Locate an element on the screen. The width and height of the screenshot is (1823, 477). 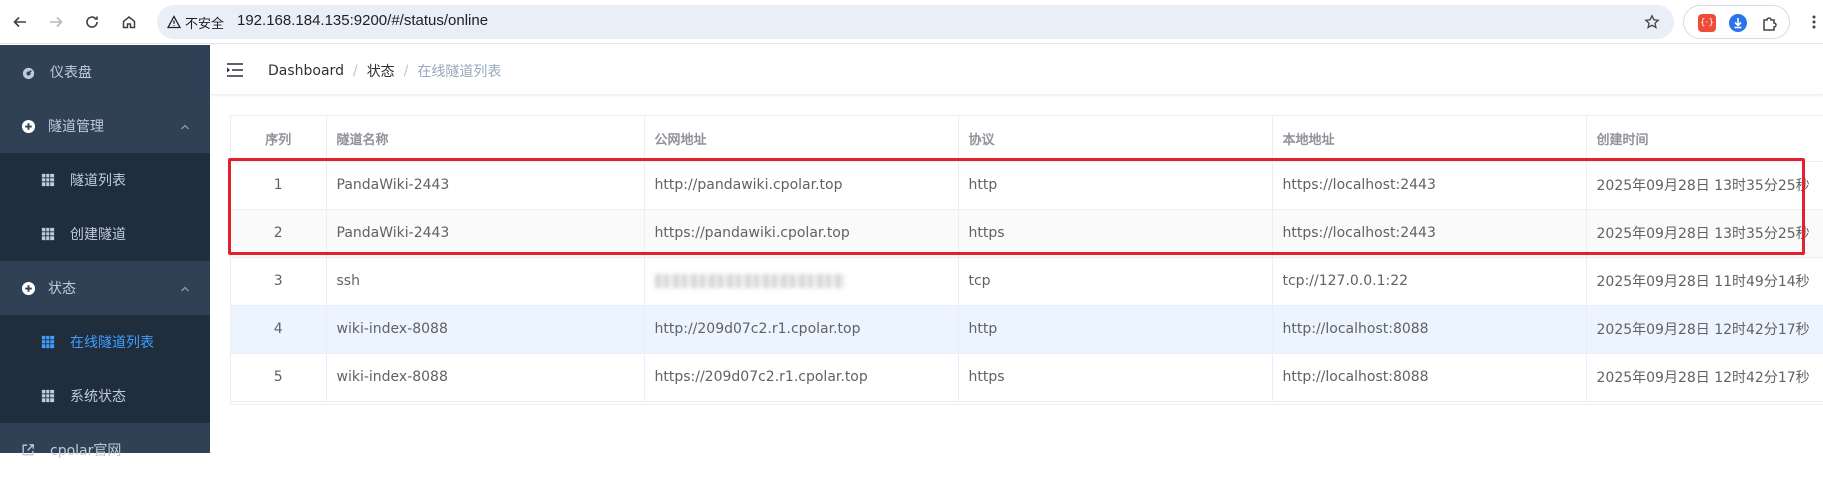
column-header-name: 隧道名称 is located at coordinates (485, 139).